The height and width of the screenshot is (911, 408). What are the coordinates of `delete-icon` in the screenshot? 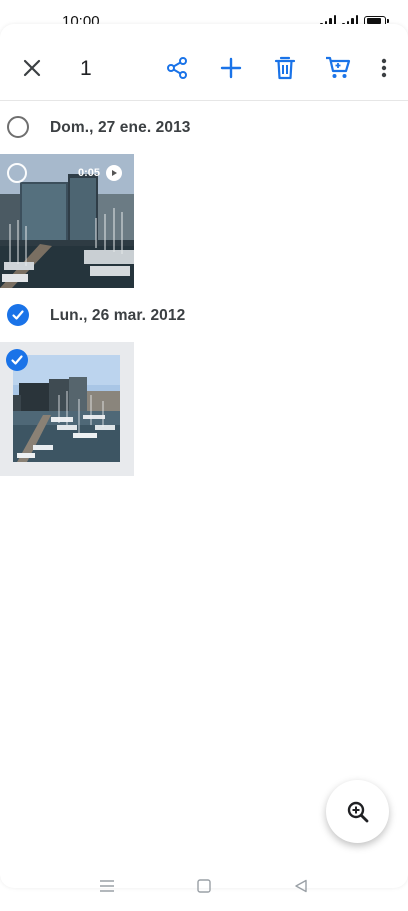 It's located at (285, 68).